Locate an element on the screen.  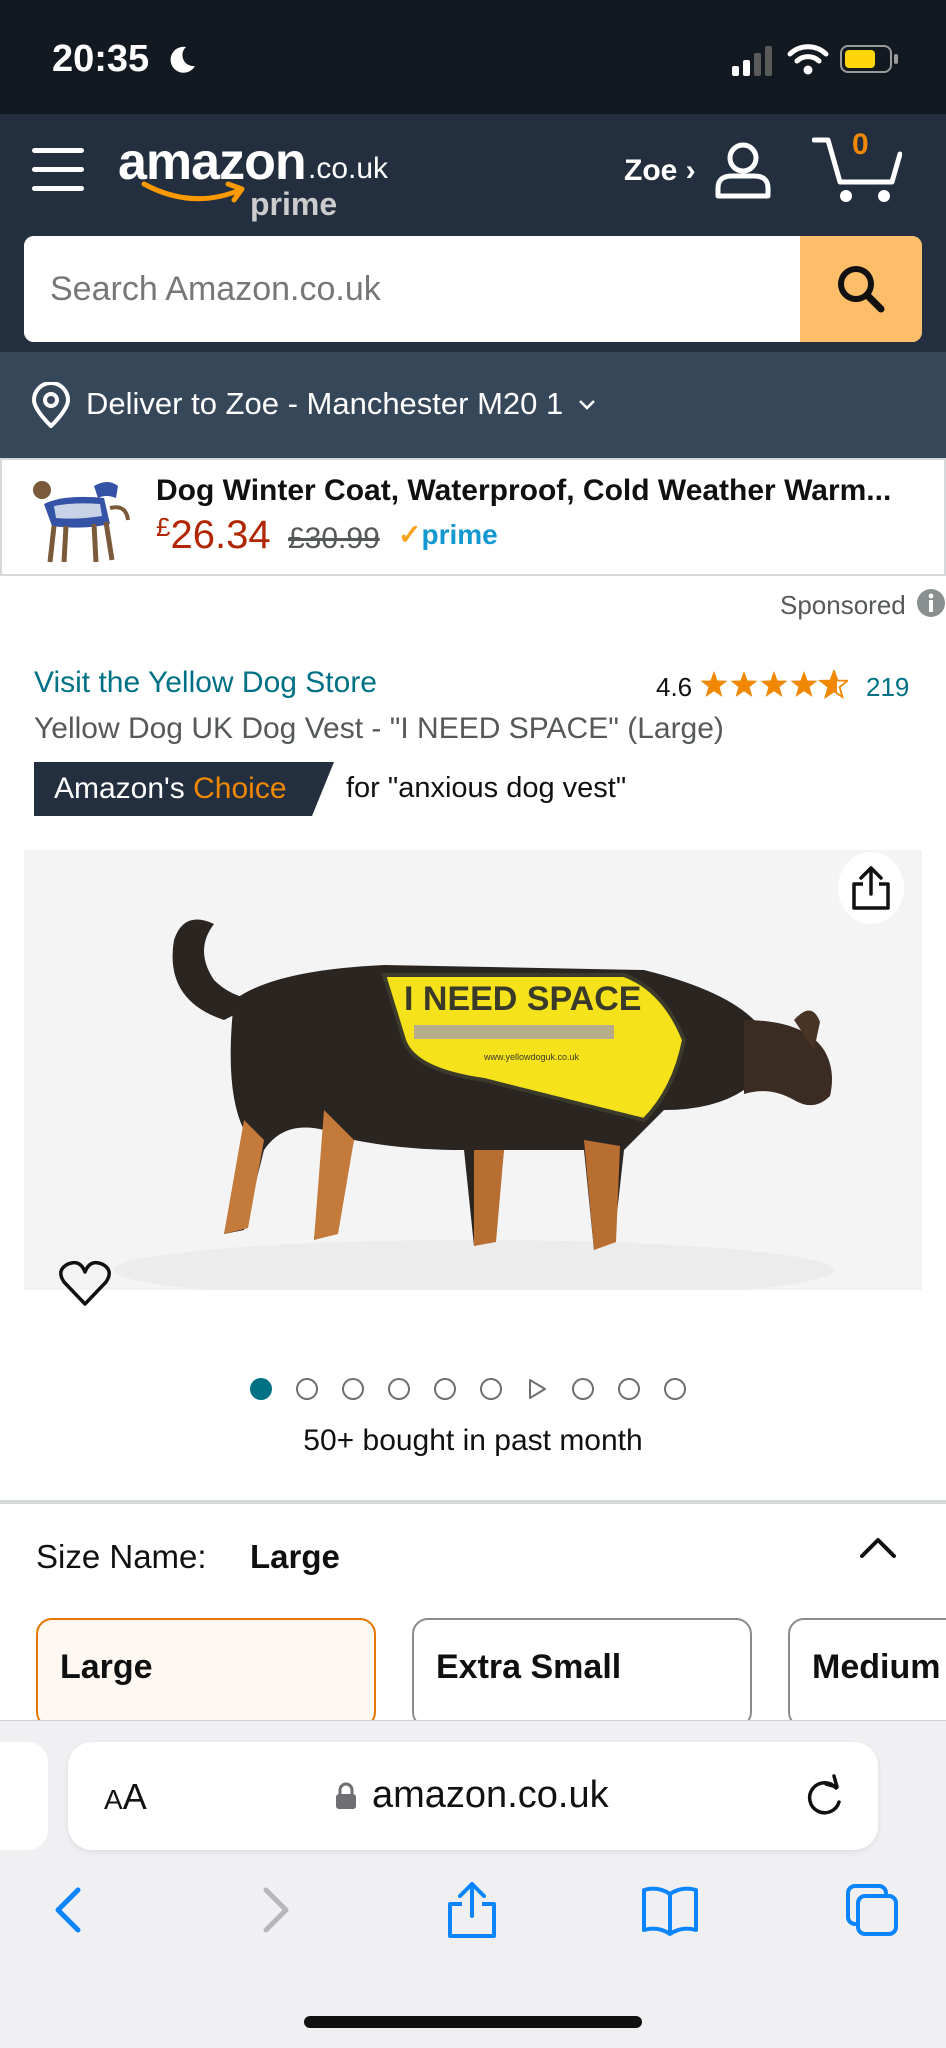
size-value: Large is located at coordinates (295, 1556).